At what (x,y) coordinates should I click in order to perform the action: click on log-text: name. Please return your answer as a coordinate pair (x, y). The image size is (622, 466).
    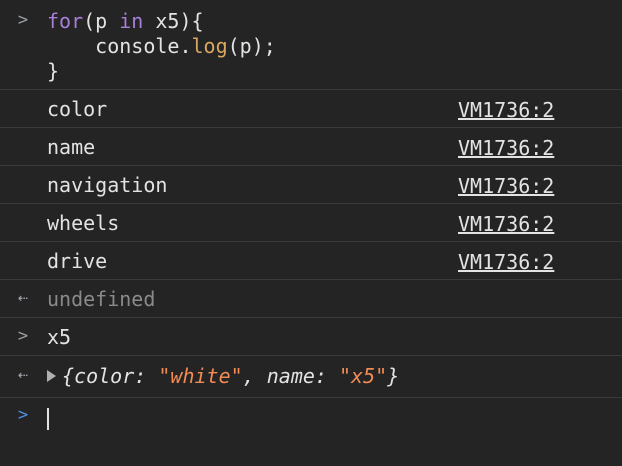
    Looking at the image, I should click on (71, 147).